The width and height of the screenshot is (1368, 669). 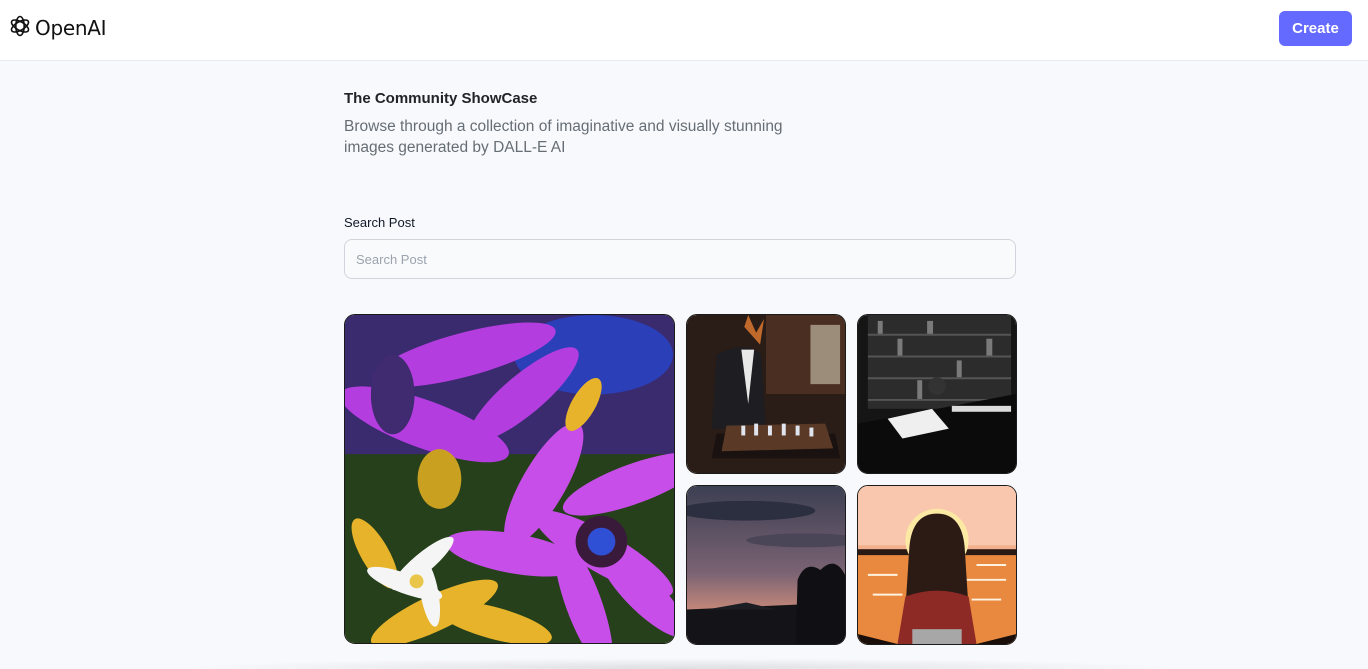 I want to click on page-bottom-shadow, so click(x=680, y=663).